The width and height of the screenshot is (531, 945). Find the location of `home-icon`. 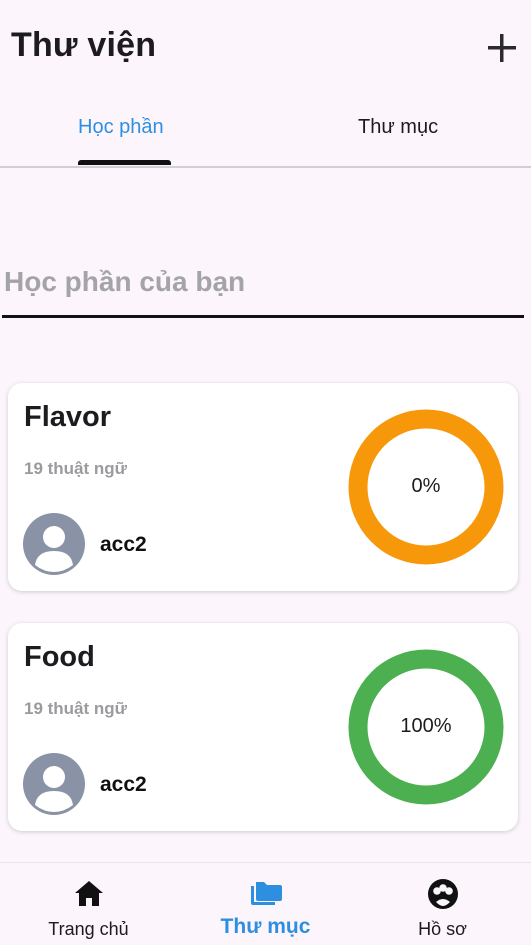

home-icon is located at coordinates (88, 893).